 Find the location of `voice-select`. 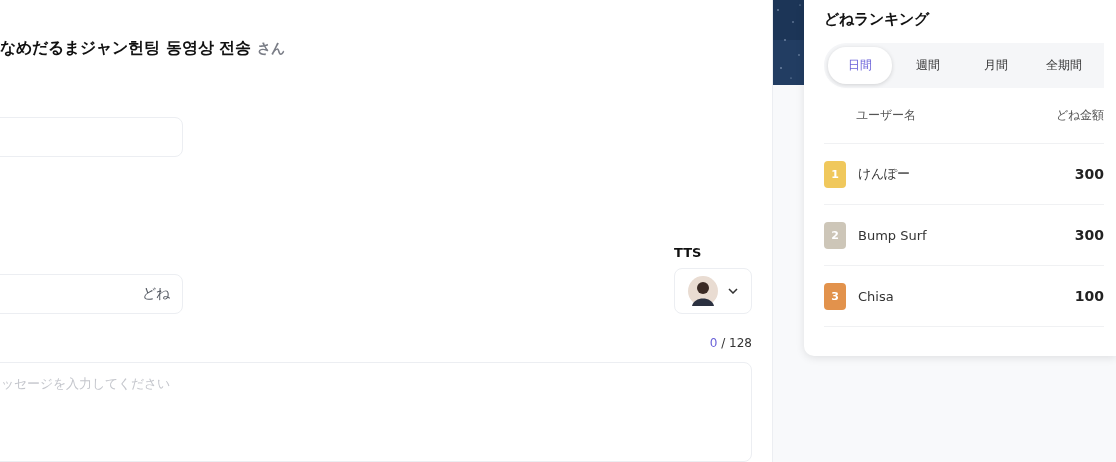

voice-select is located at coordinates (713, 291).